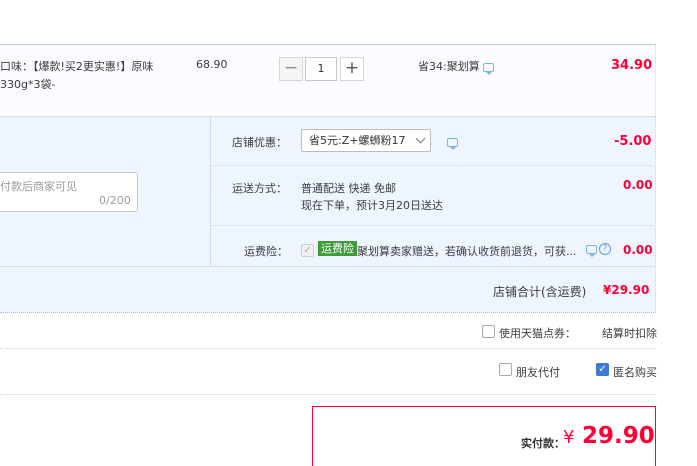 Image resolution: width=697 pixels, height=466 pixels. What do you see at coordinates (602, 369) in the screenshot?
I see `anonymous-purchase-checkbox: ✓` at bounding box center [602, 369].